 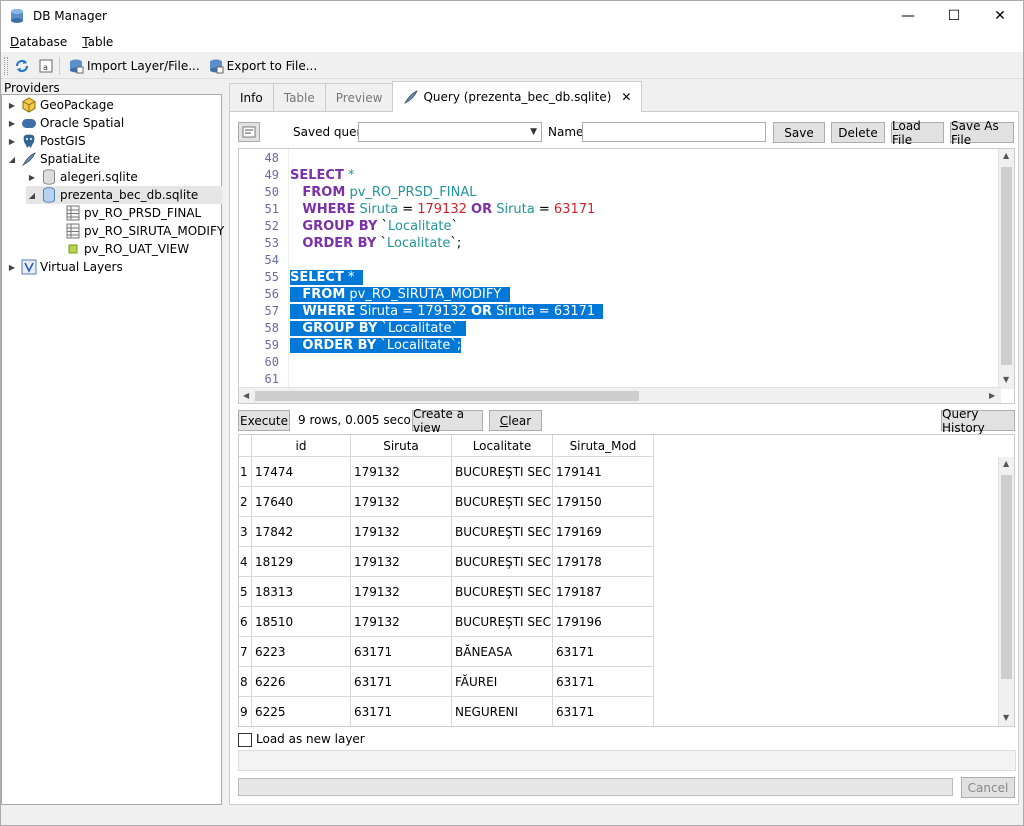 I want to click on scroll-left-icon: ◀, so click(x=246, y=395).